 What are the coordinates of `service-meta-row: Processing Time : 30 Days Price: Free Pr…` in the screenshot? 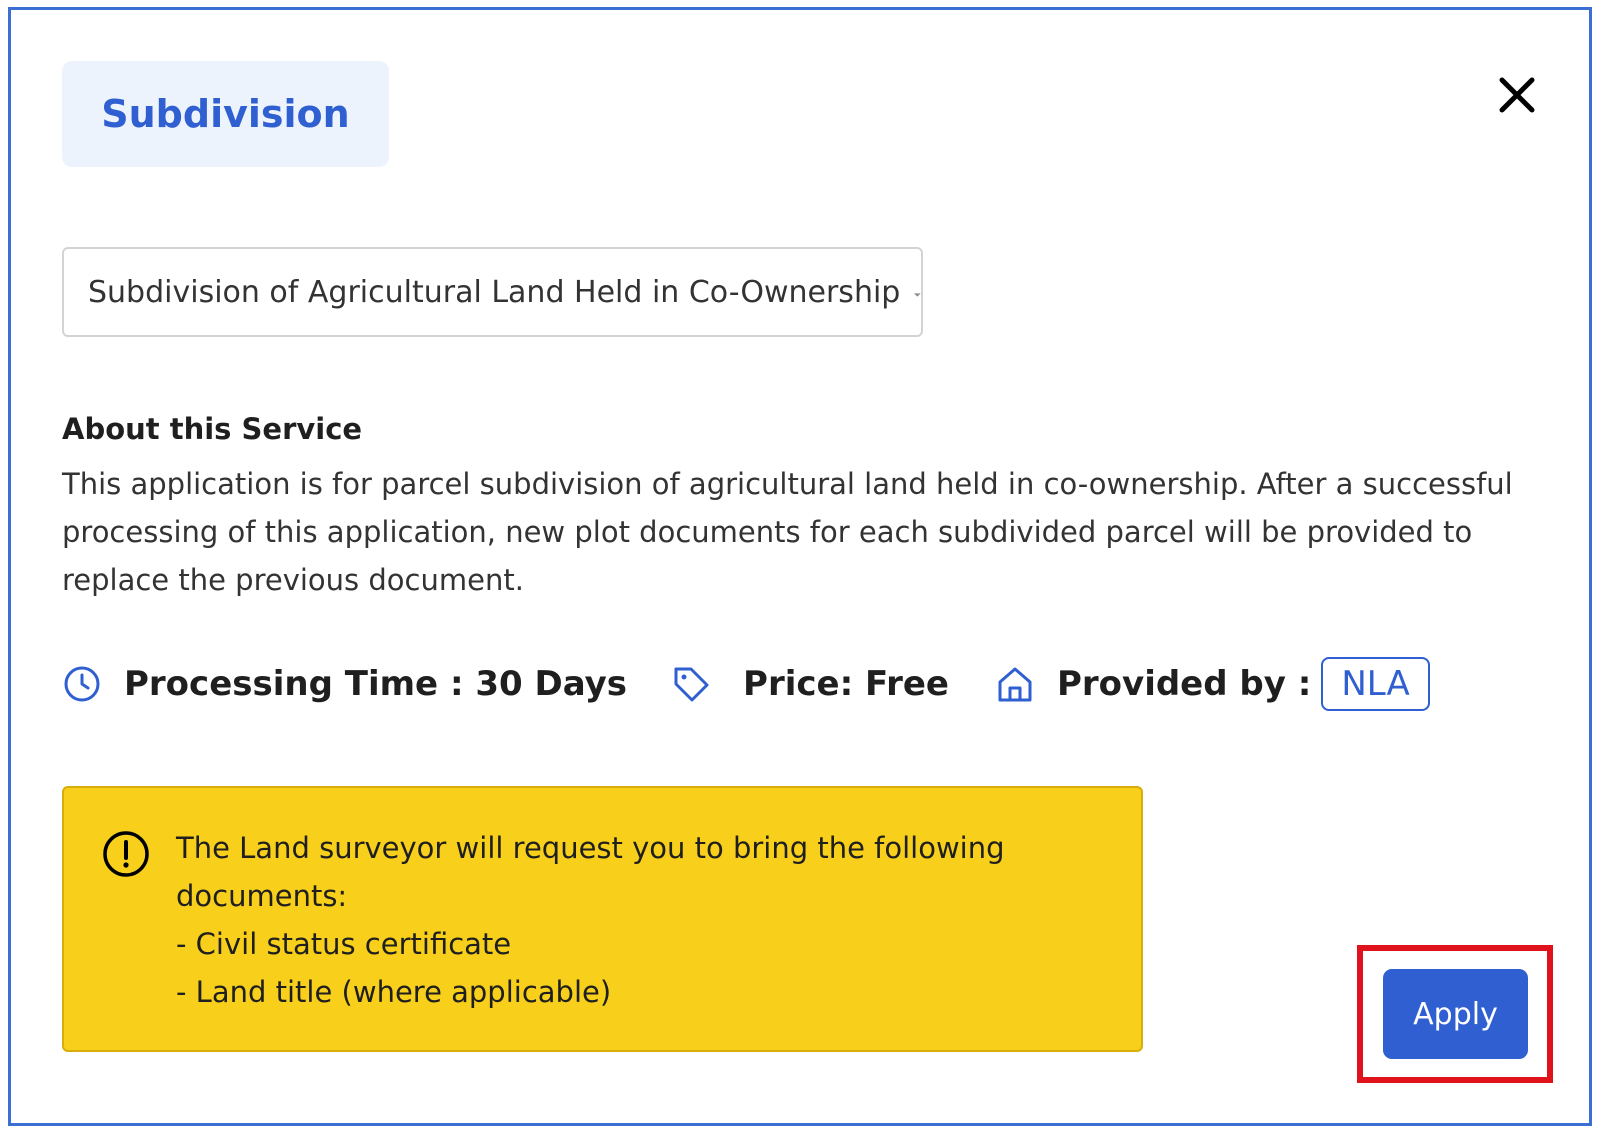 It's located at (746, 684).